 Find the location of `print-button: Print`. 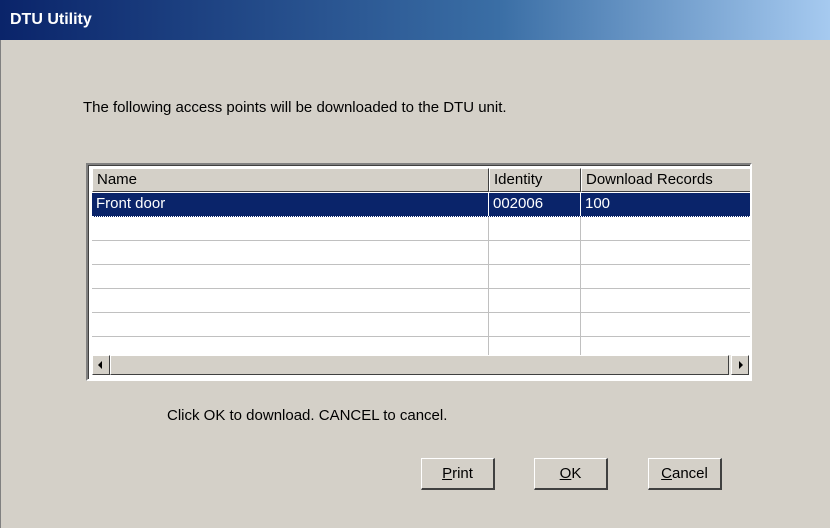

print-button: Print is located at coordinates (458, 474).